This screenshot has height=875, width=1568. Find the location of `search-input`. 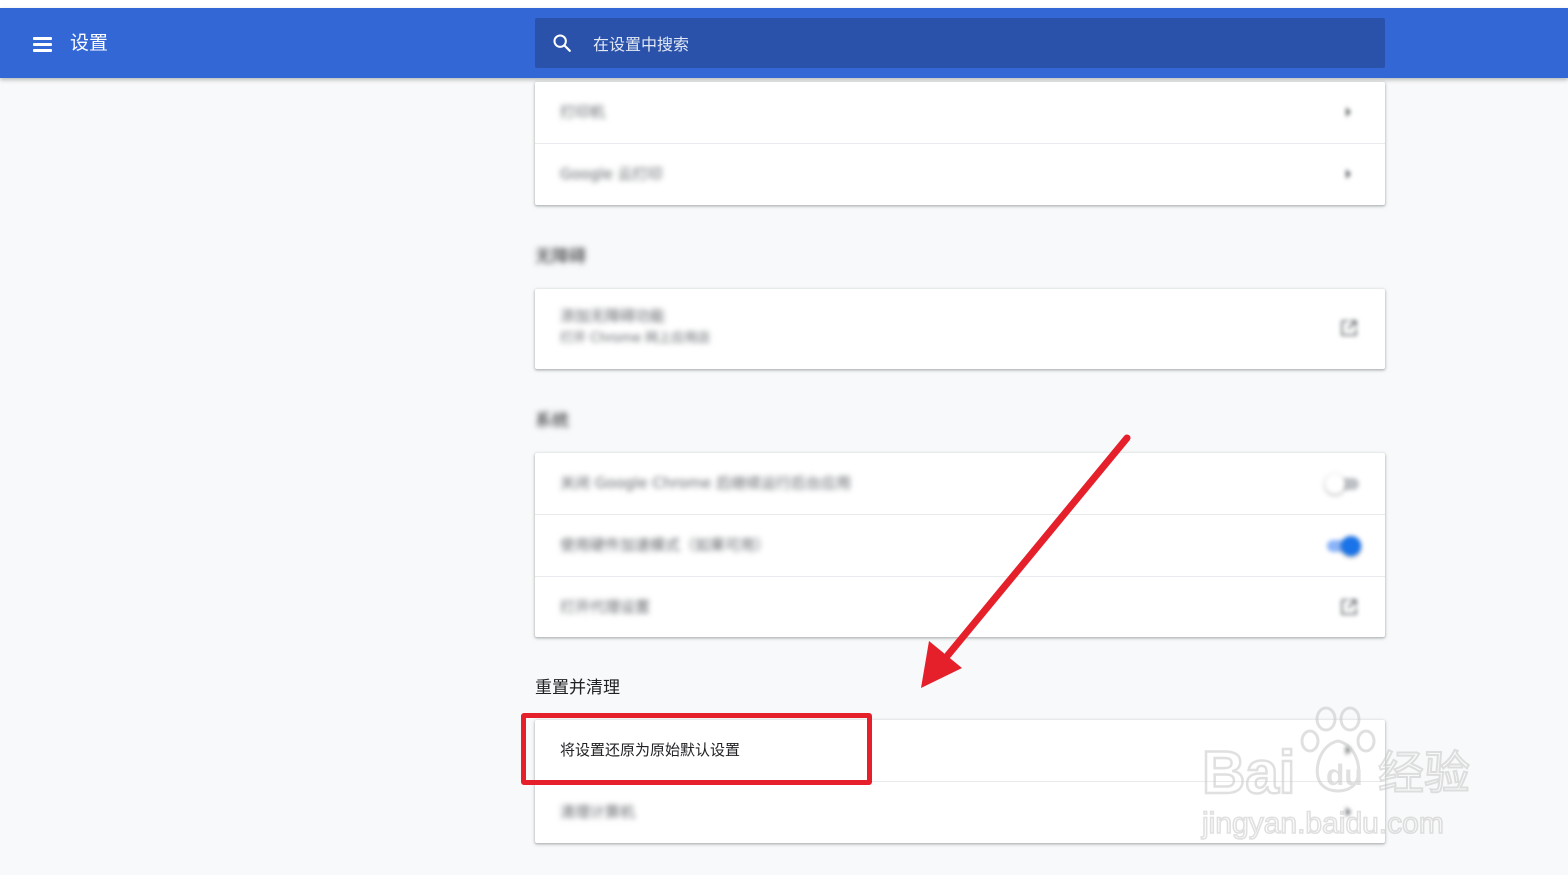

search-input is located at coordinates (973, 44).